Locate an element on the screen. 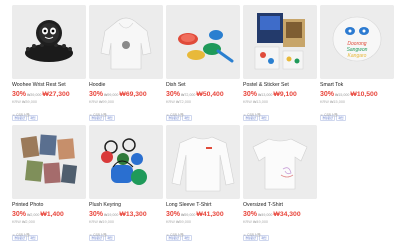 This screenshot has width=400, height=247. postcard-icon is located at coordinates (280, 42).